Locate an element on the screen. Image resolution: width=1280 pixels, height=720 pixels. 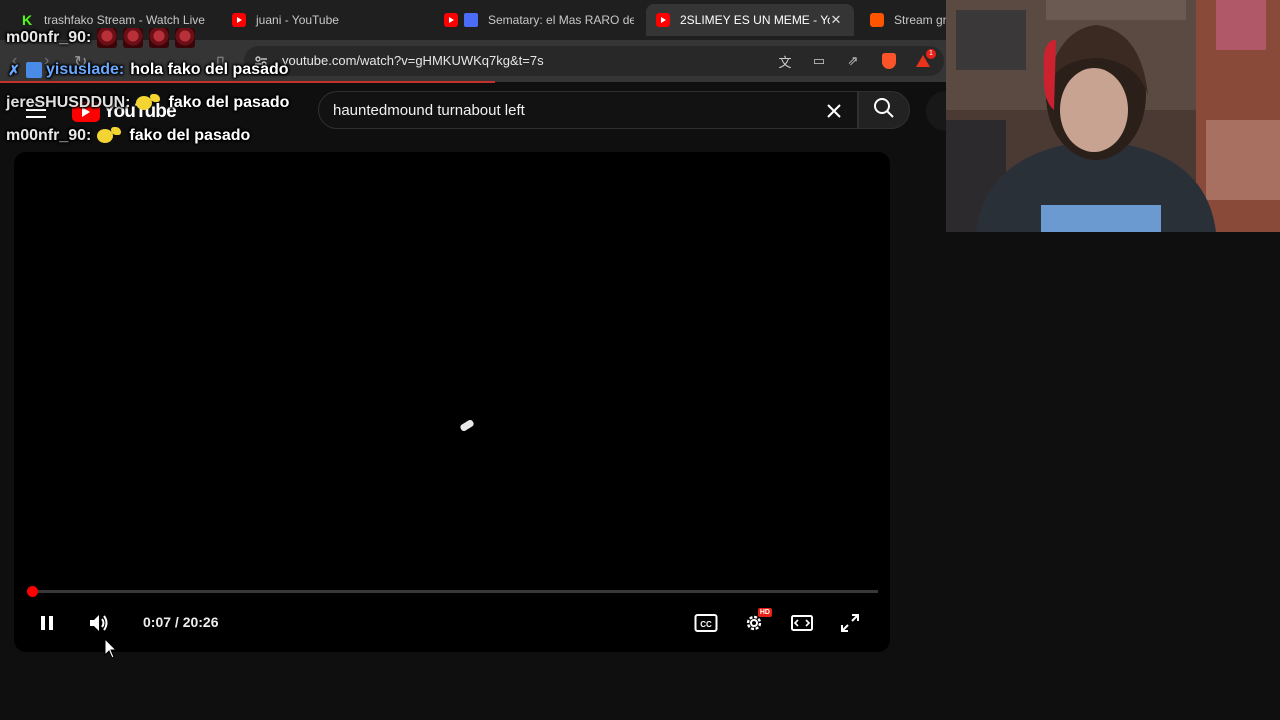
tab-2slimey-active: 2SLIMEY ES UN MEME - Yo ✕ is located at coordinates (750, 20).